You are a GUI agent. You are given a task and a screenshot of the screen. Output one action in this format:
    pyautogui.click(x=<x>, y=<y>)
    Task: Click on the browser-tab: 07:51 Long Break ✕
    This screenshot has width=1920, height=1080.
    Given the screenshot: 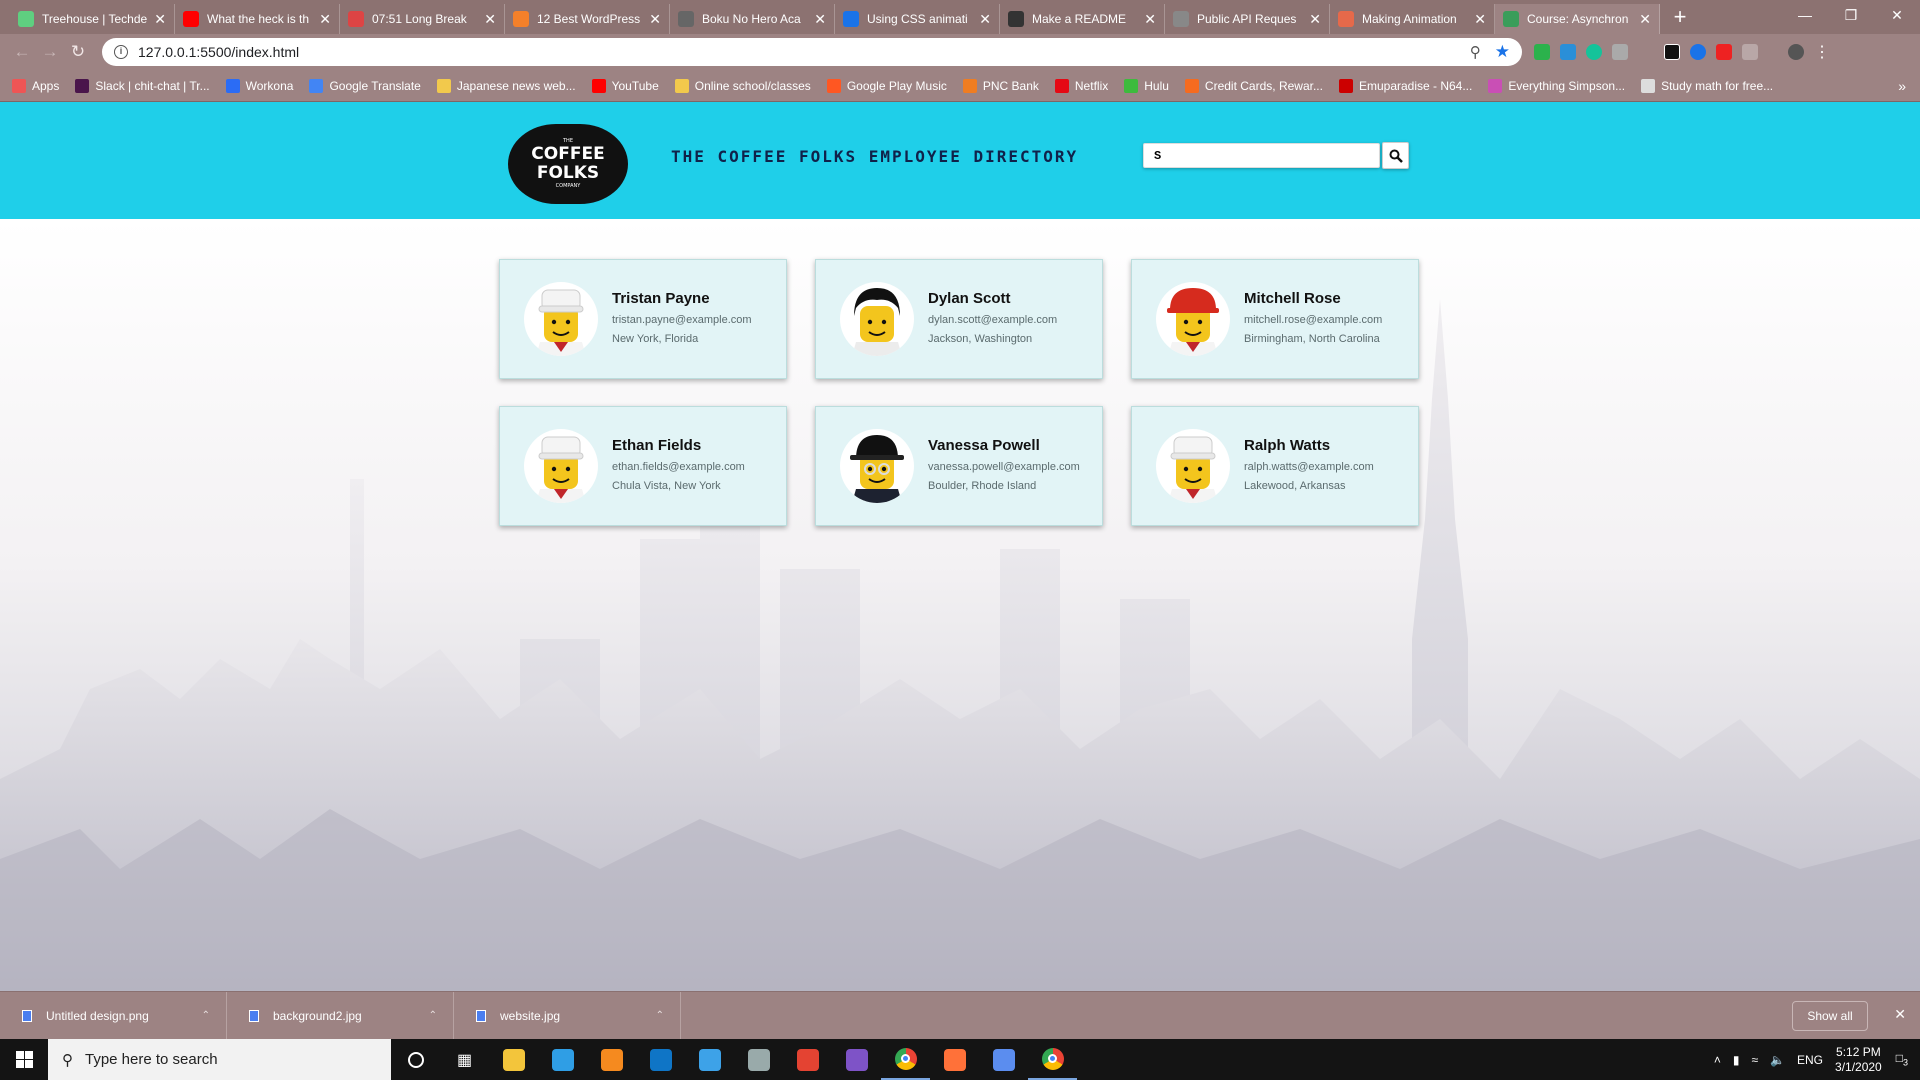 What is the action you would take?
    pyautogui.click(x=422, y=19)
    